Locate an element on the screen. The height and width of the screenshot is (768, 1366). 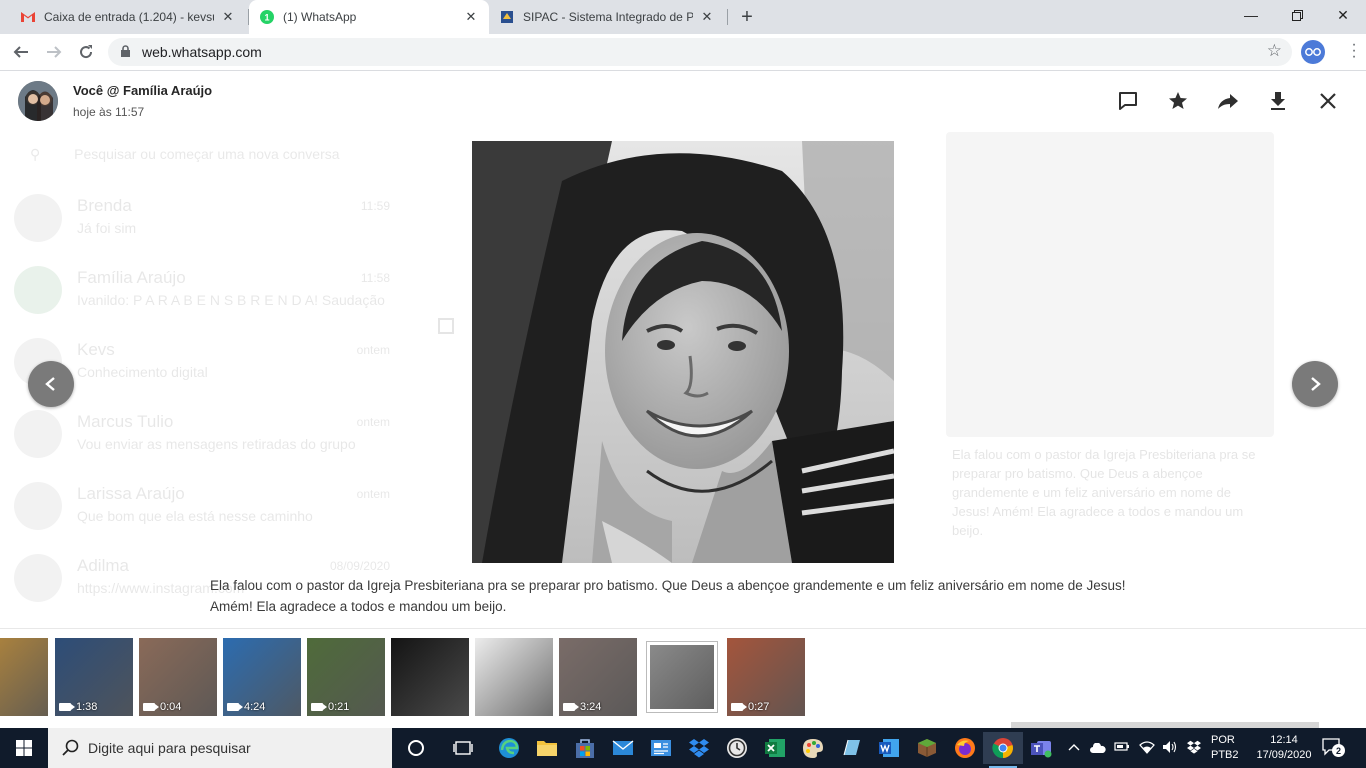
input-language: POR PTB2 is located at coordinates (1225, 748).